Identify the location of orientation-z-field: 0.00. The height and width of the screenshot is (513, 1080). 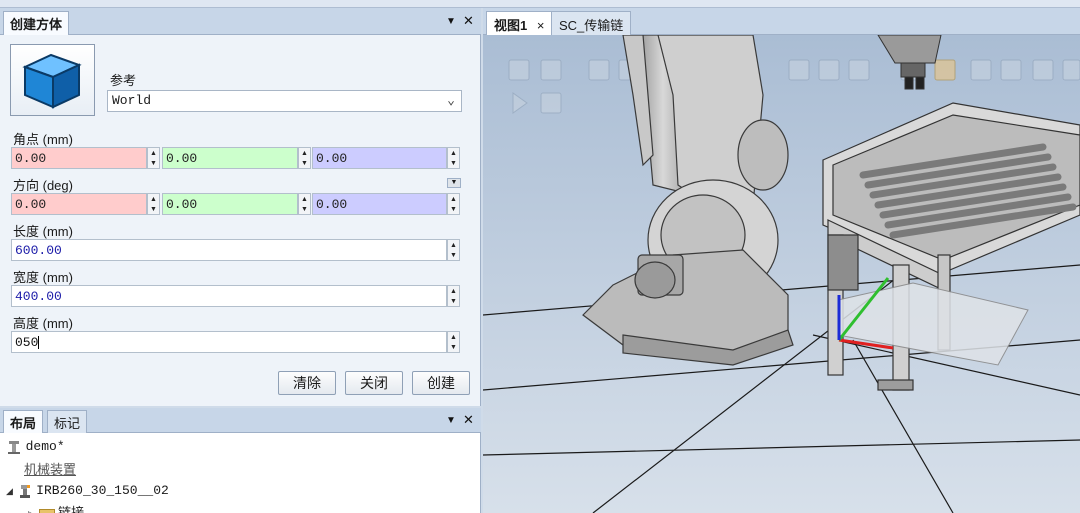
(379, 204).